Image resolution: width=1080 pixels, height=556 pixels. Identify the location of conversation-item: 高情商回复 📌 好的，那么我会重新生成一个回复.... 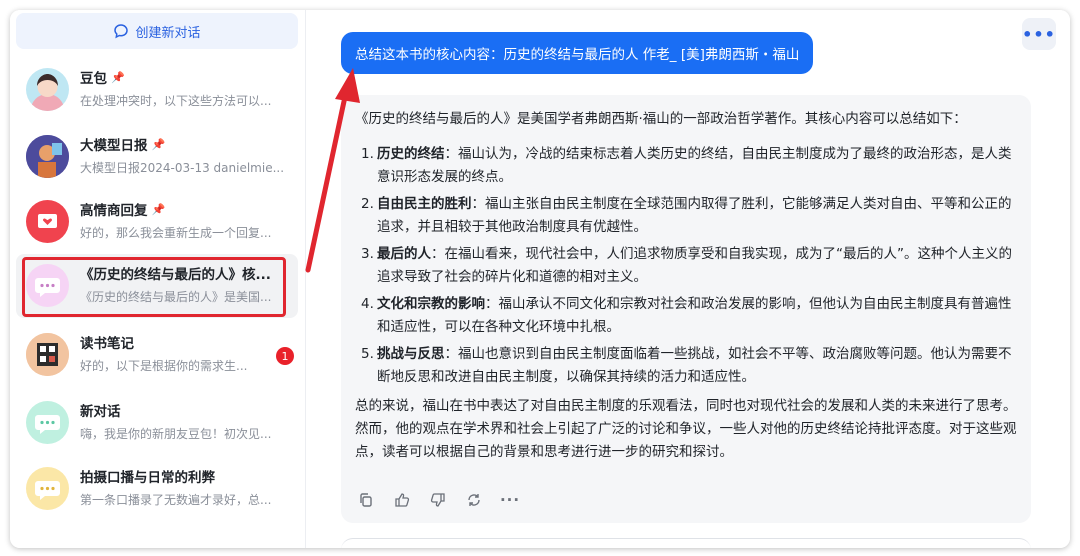
(157, 222).